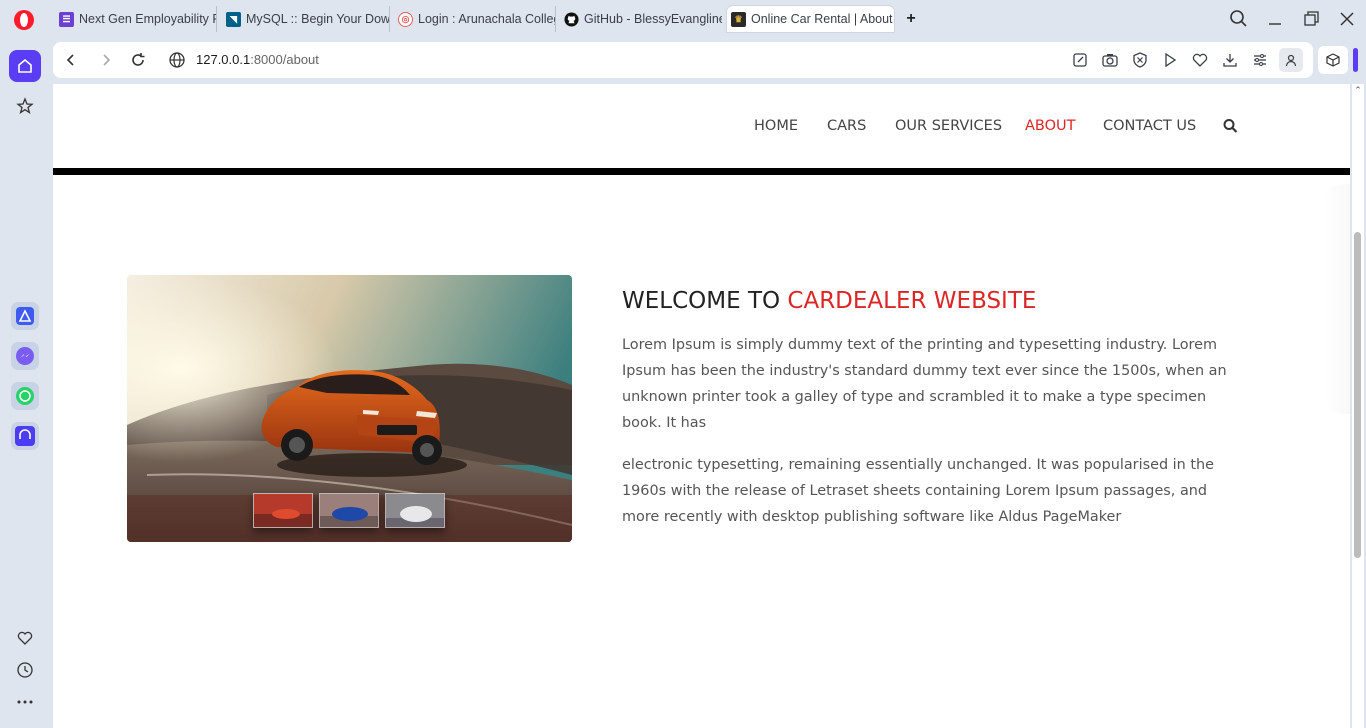 The width and height of the screenshot is (1366, 728). Describe the element at coordinates (24, 20) in the screenshot. I see `opera-logo-icon` at that location.